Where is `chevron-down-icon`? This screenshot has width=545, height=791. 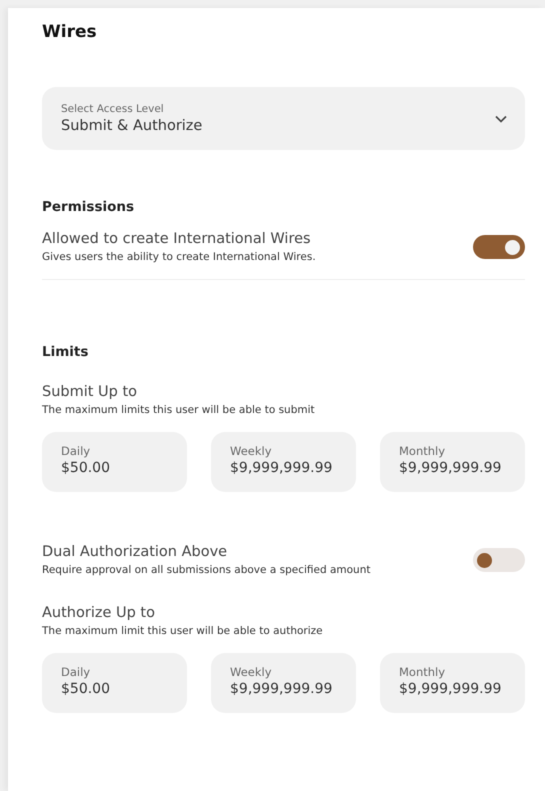
chevron-down-icon is located at coordinates (501, 118).